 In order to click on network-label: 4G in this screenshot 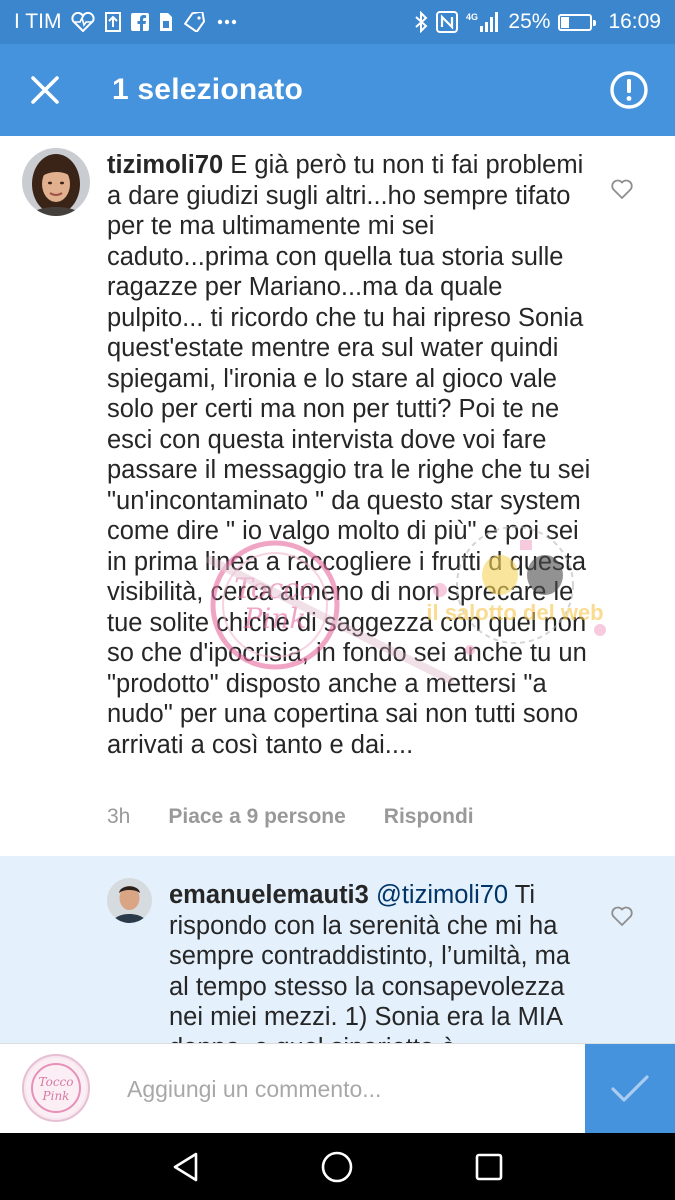, I will do `click(472, 17)`.